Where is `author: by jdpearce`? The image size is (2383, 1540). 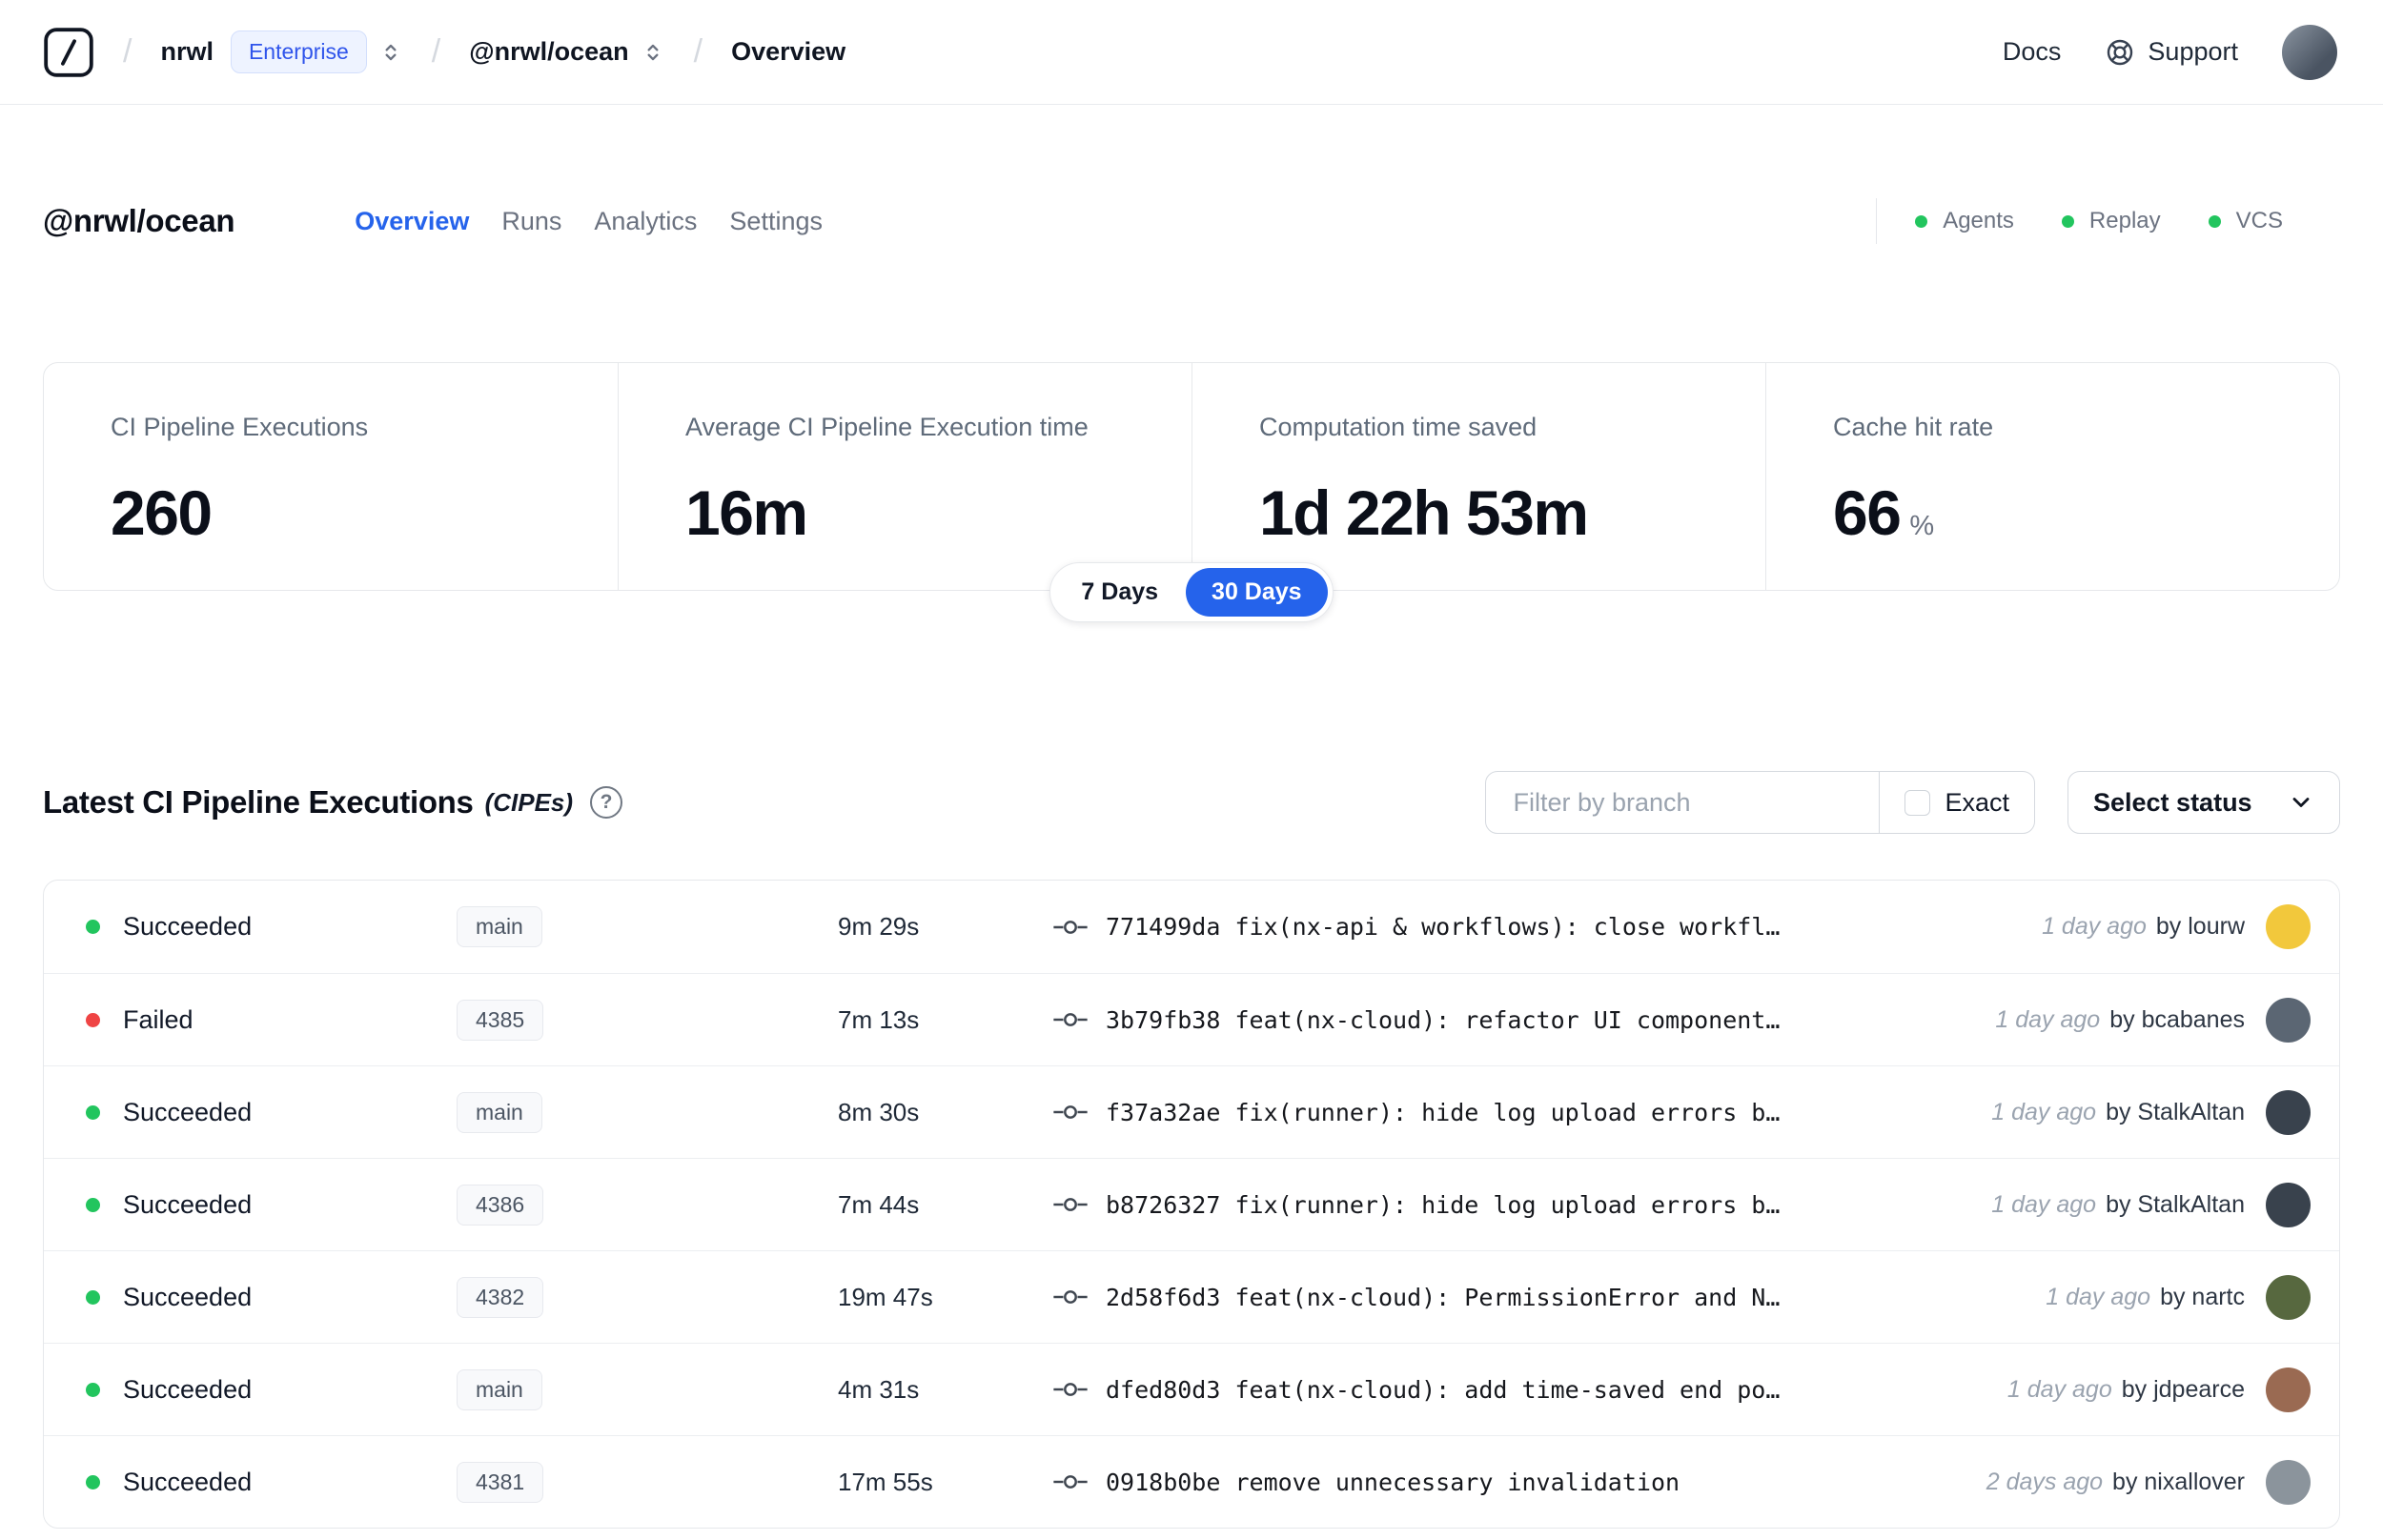
author: by jdpearce is located at coordinates (2183, 1389).